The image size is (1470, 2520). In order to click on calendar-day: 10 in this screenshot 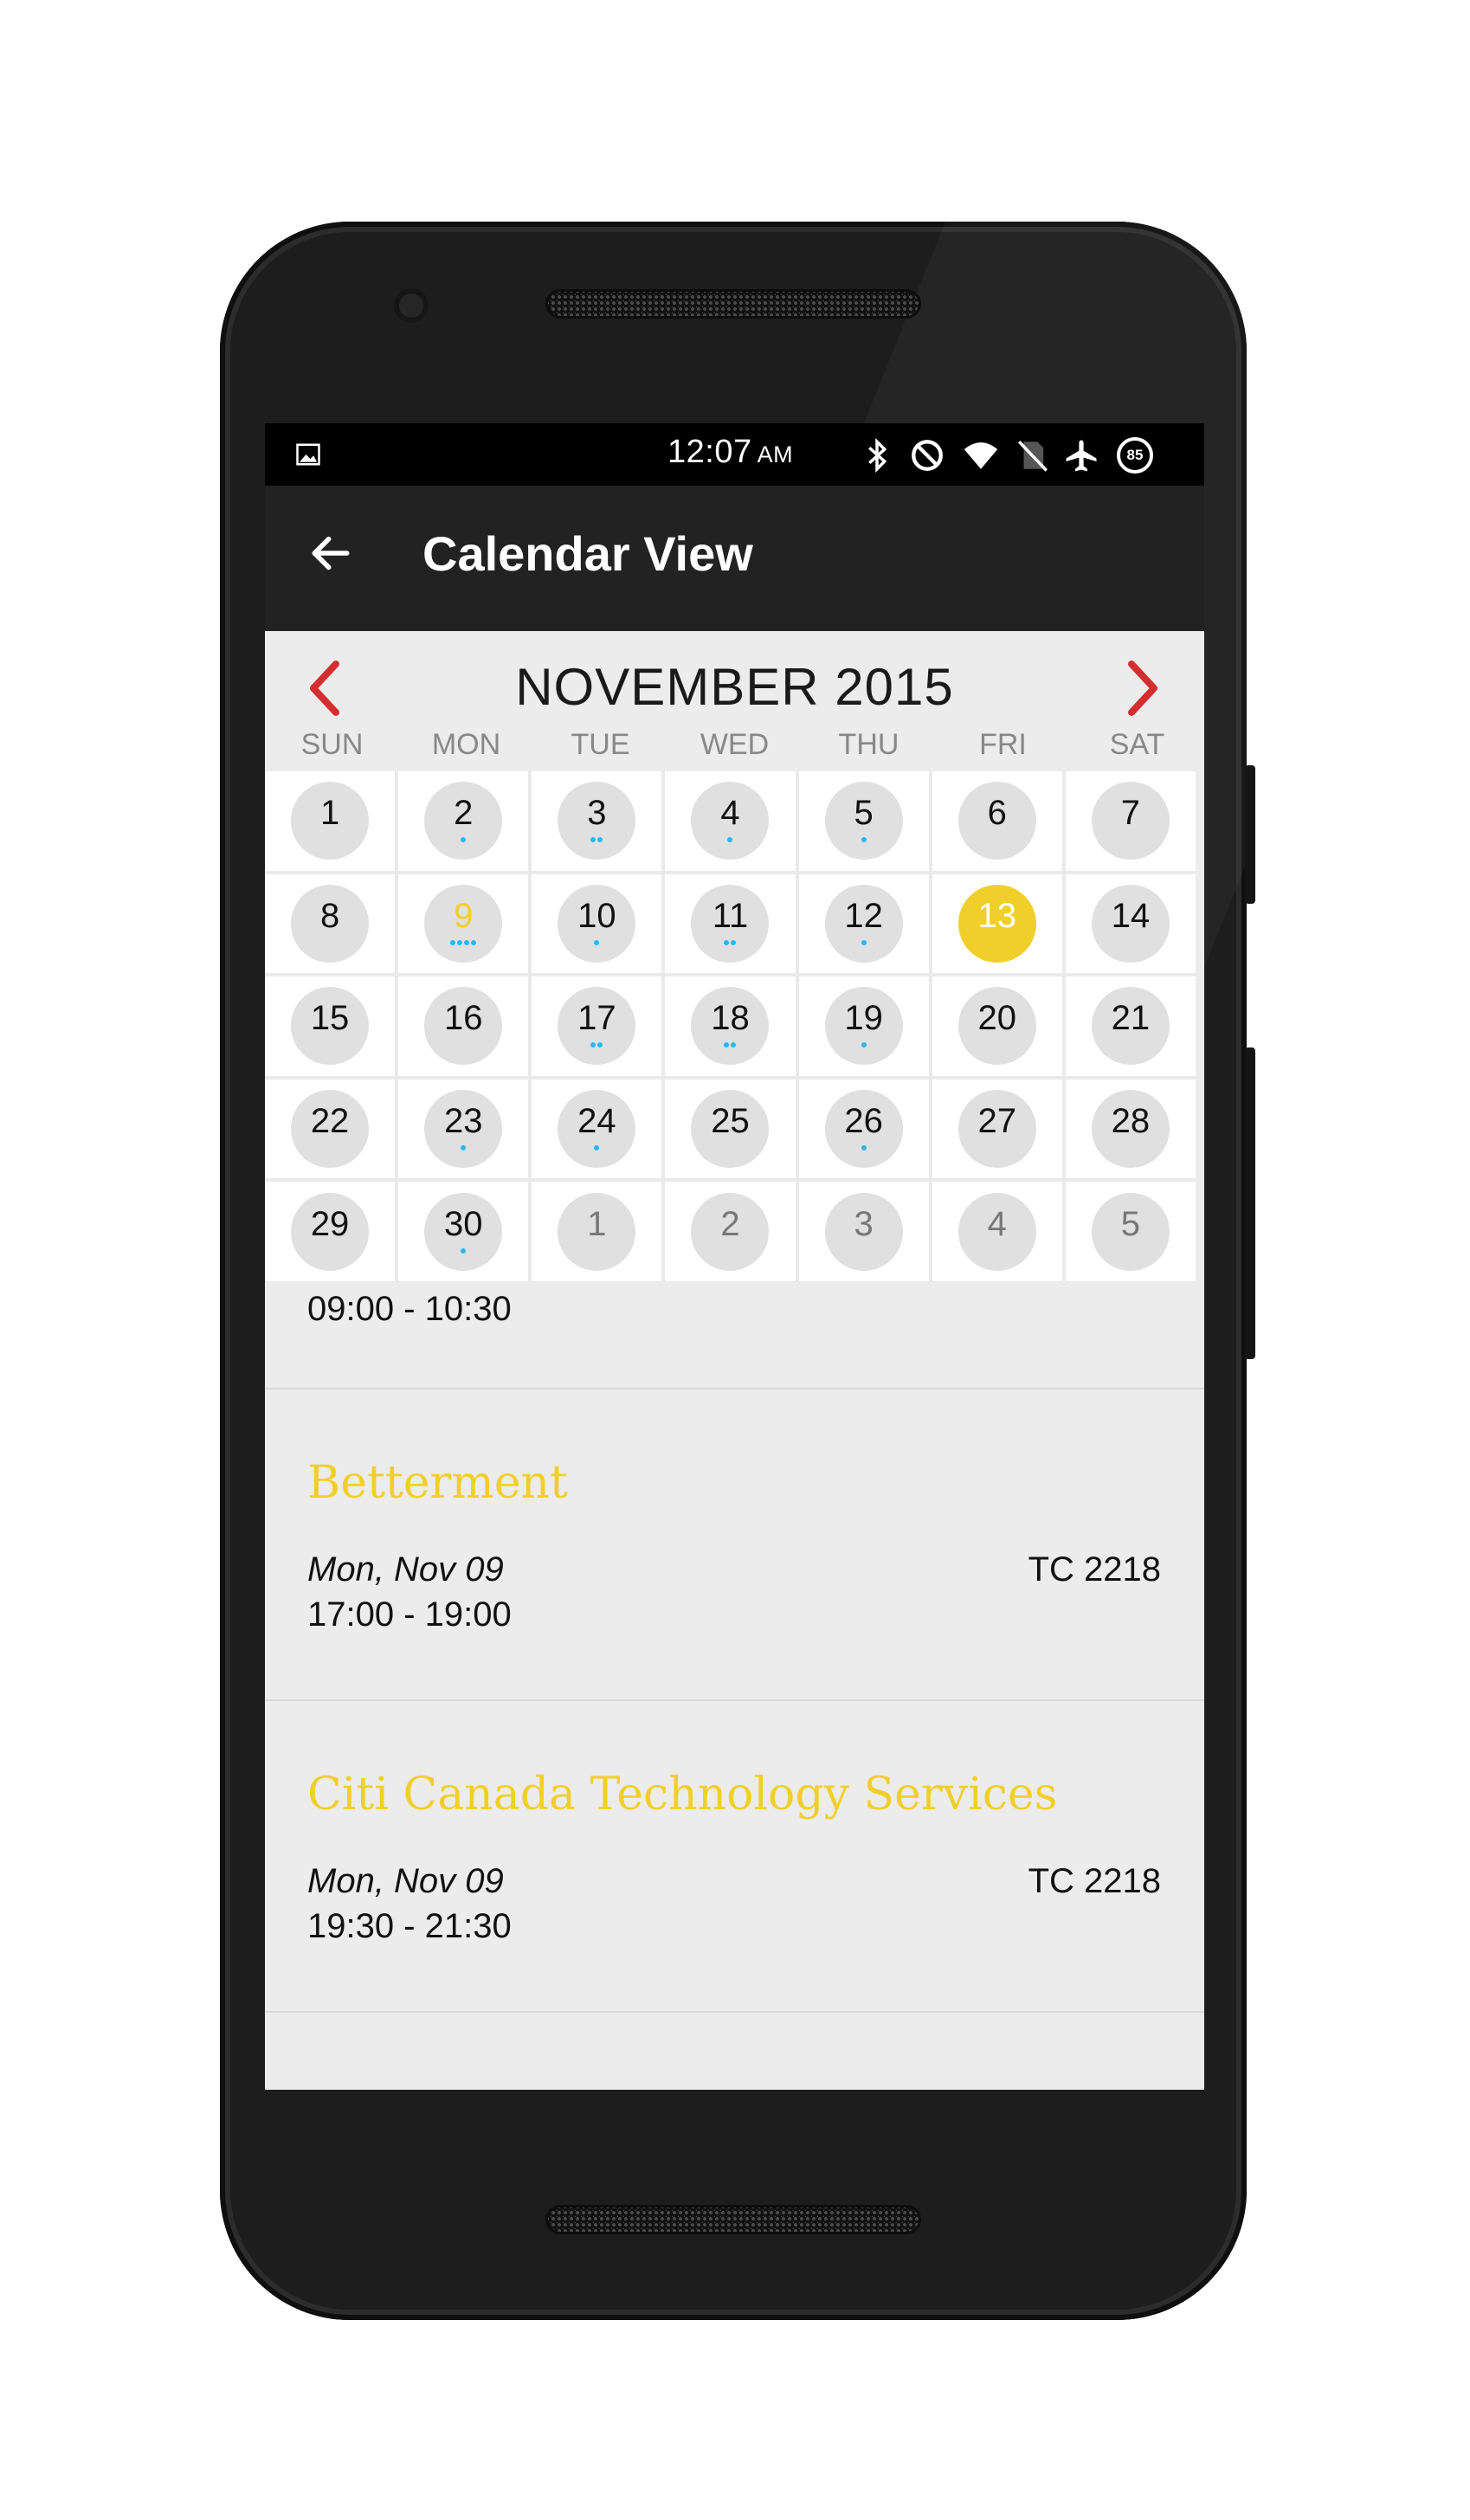, I will do `click(597, 923)`.